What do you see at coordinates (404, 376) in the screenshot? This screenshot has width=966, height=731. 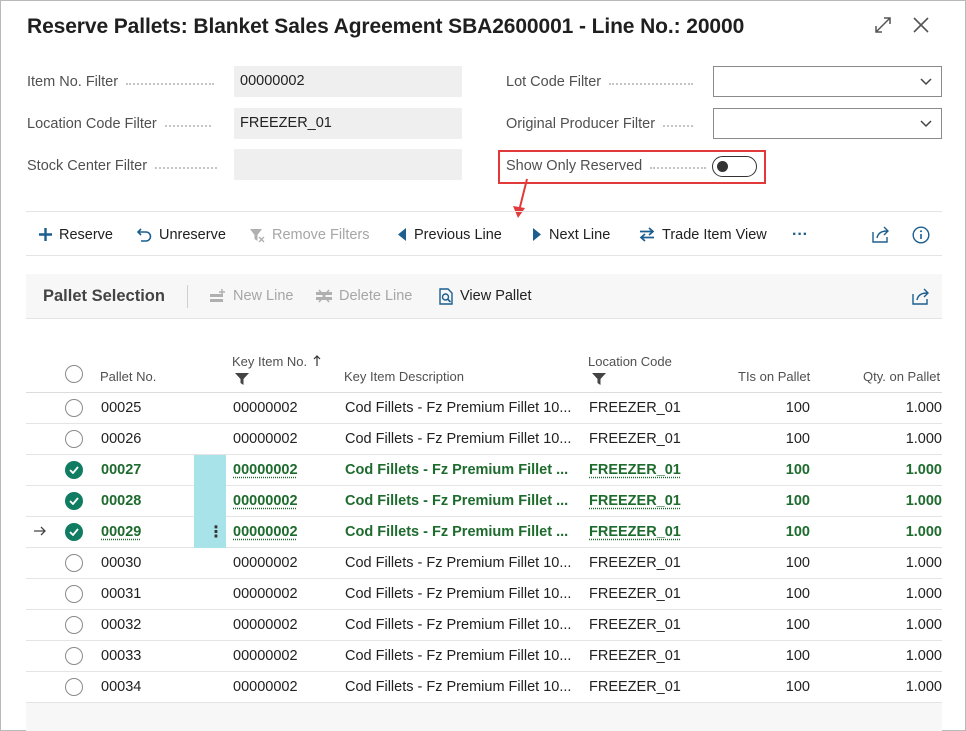 I see `col-key-item-description: Key Item Description` at bounding box center [404, 376].